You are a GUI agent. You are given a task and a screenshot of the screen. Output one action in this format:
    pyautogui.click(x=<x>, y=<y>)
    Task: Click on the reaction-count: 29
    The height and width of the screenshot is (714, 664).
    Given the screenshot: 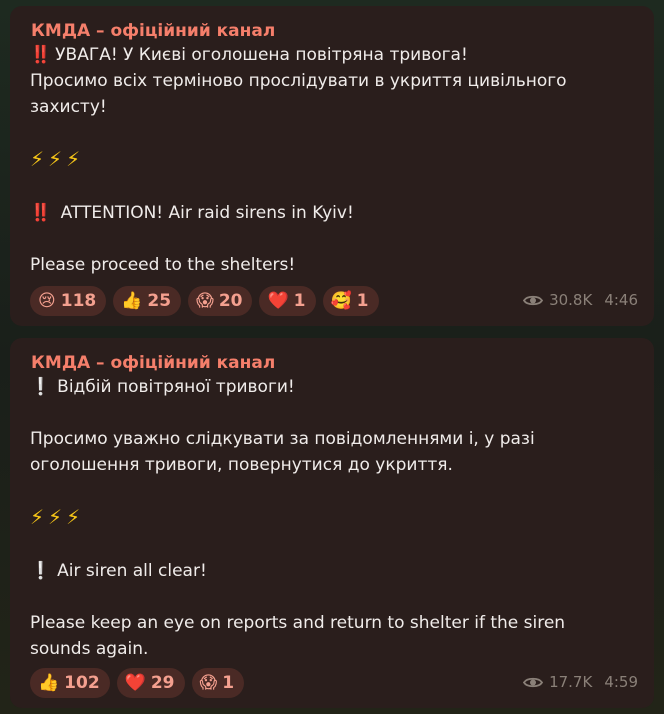 What is the action you would take?
    pyautogui.click(x=162, y=683)
    